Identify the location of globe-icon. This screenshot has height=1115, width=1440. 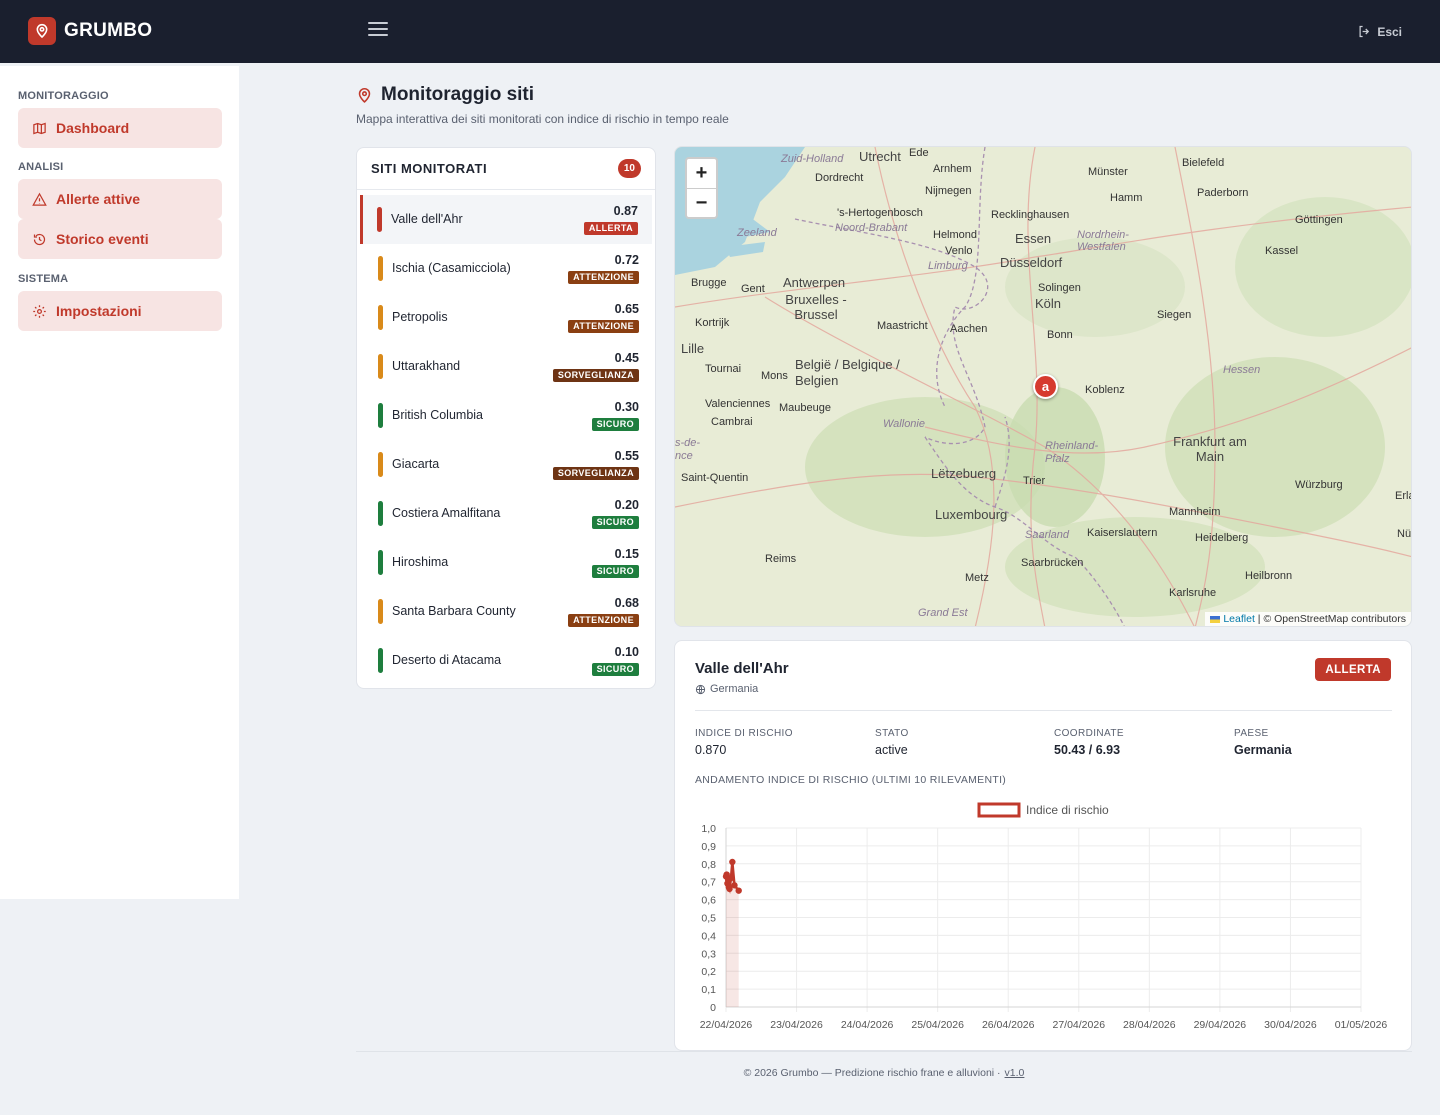
(700, 689).